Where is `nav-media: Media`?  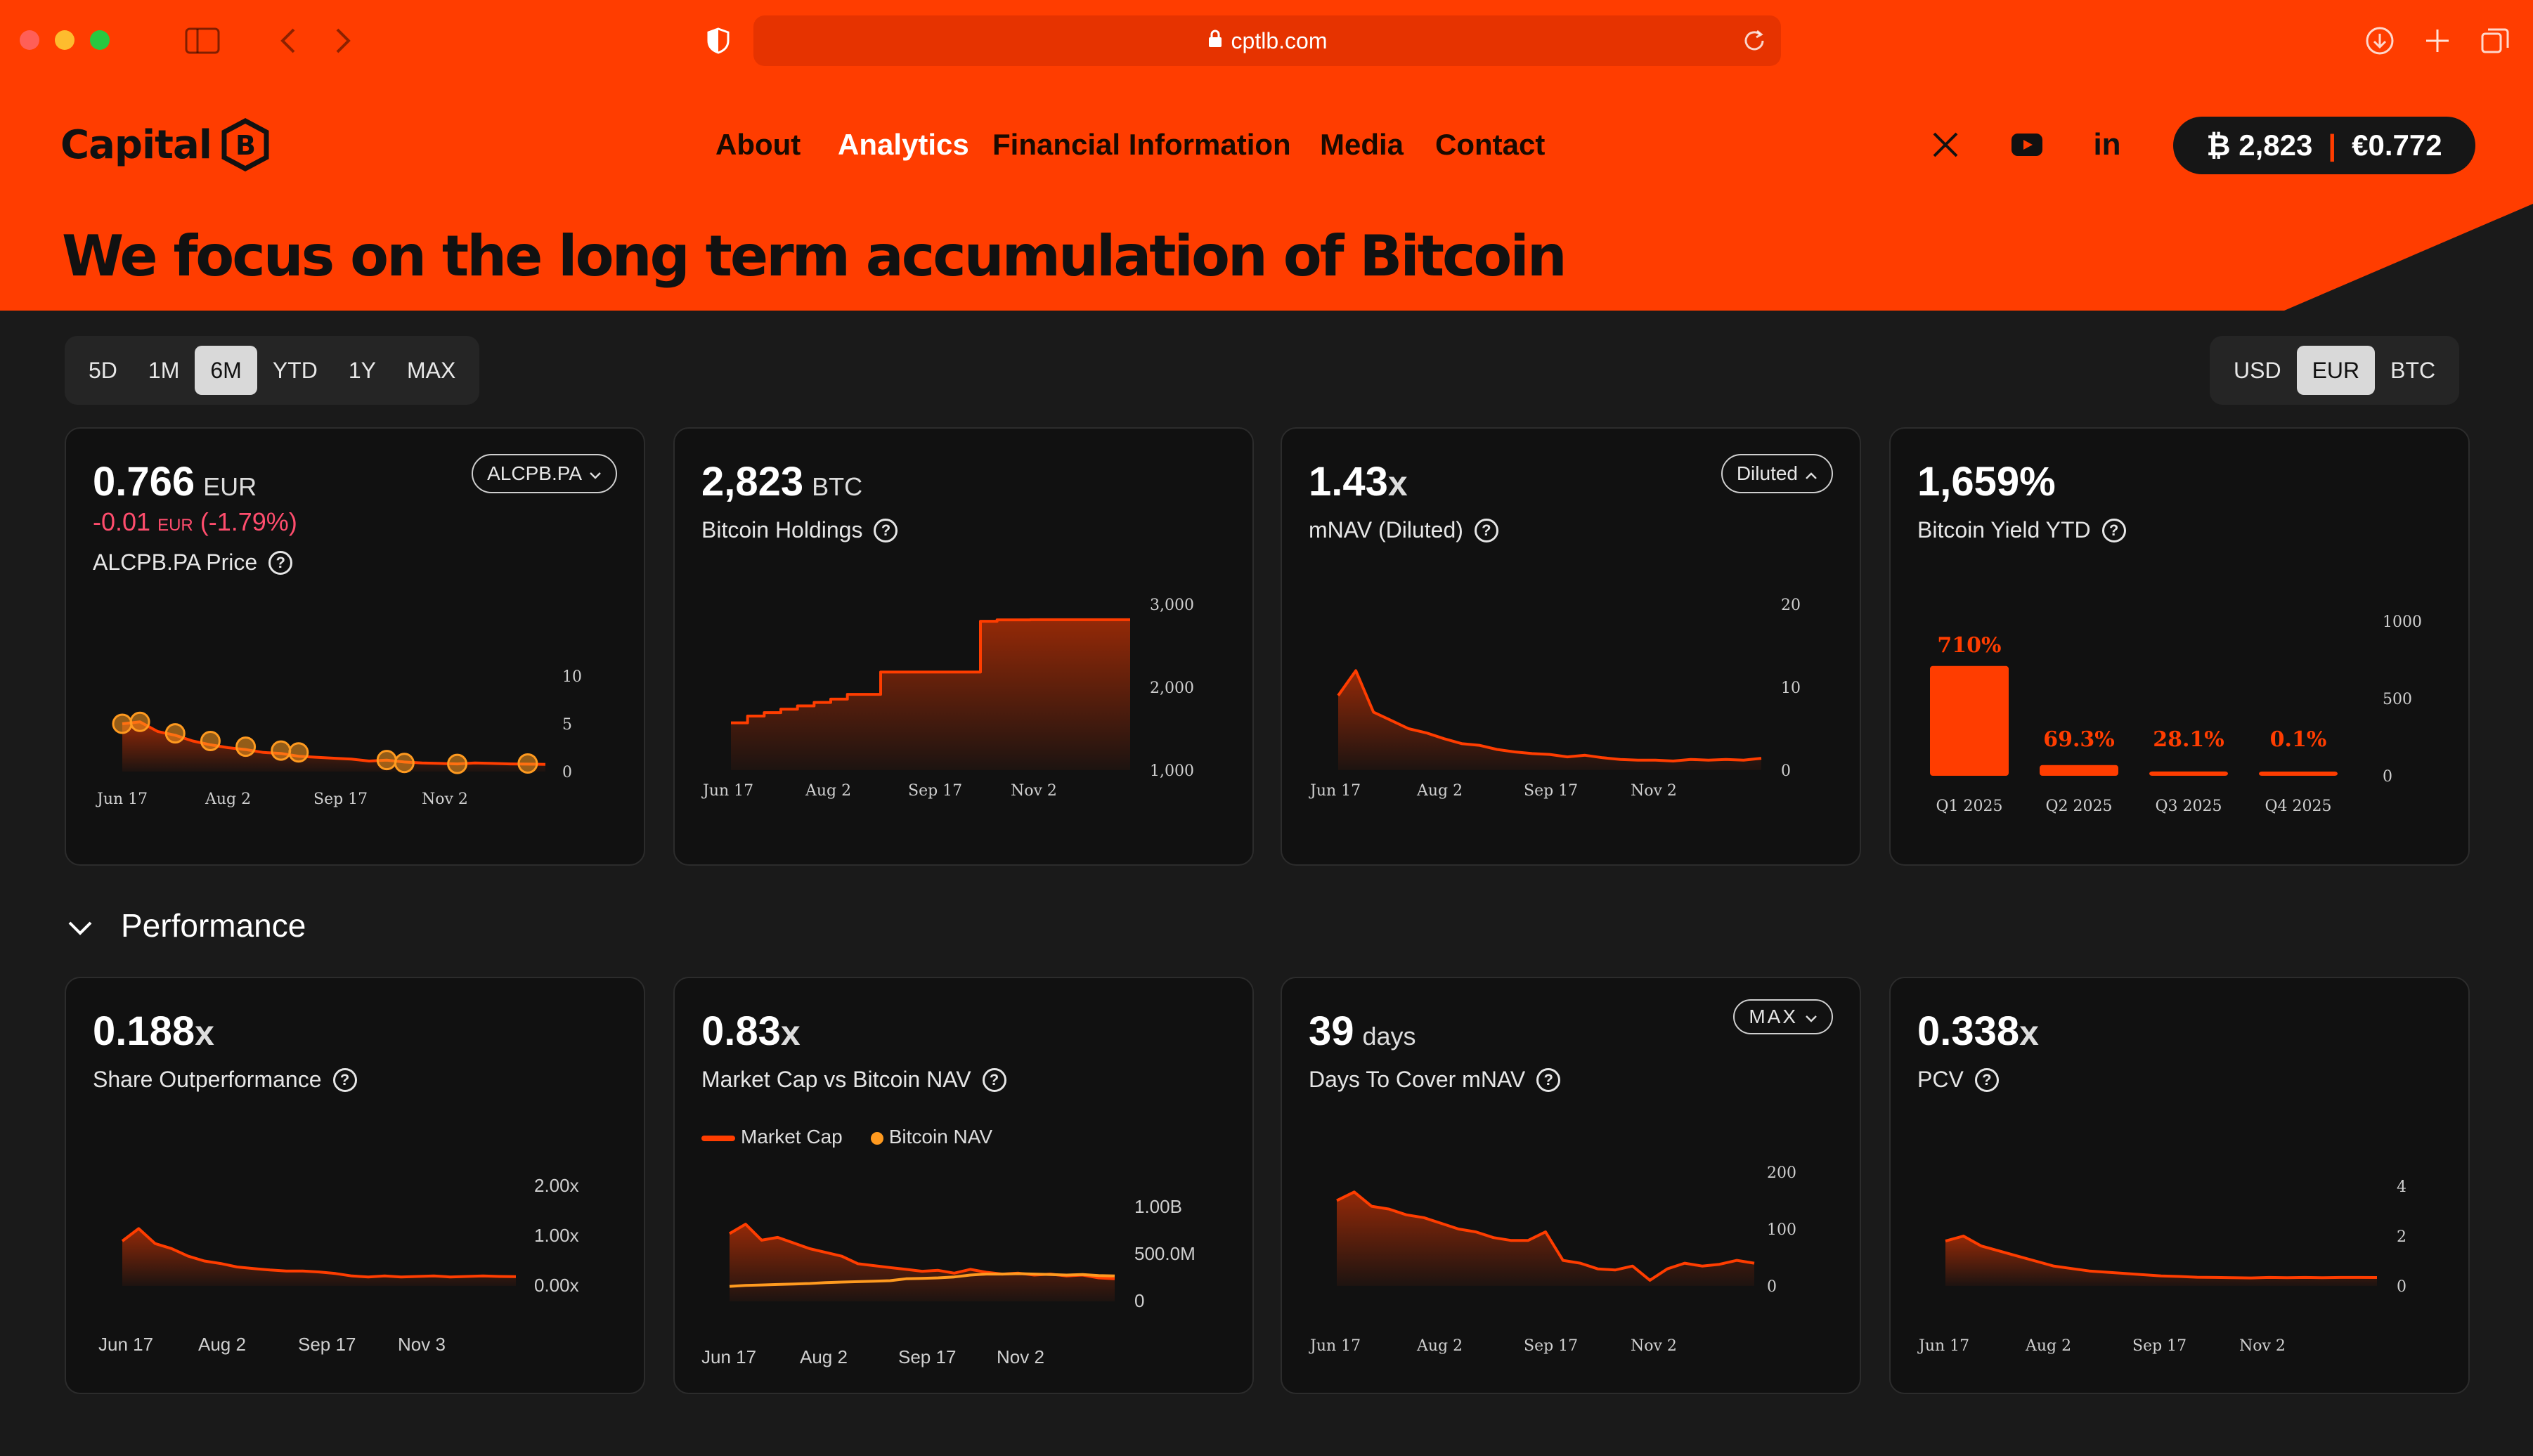 nav-media: Media is located at coordinates (1362, 145).